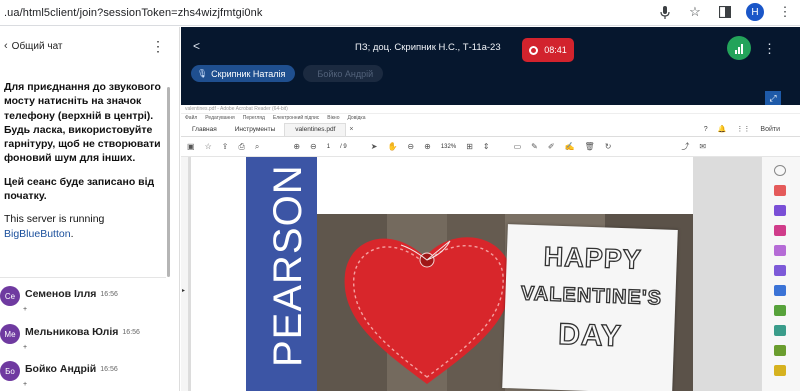 Image resolution: width=800 pixels, height=391 pixels. What do you see at coordinates (780, 350) in the screenshot?
I see `compress-icon` at bounding box center [780, 350].